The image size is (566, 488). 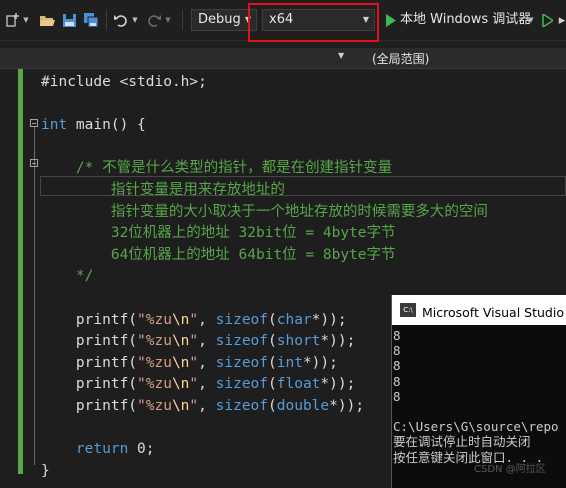 What do you see at coordinates (47, 20) in the screenshot?
I see `open-folder-icon` at bounding box center [47, 20].